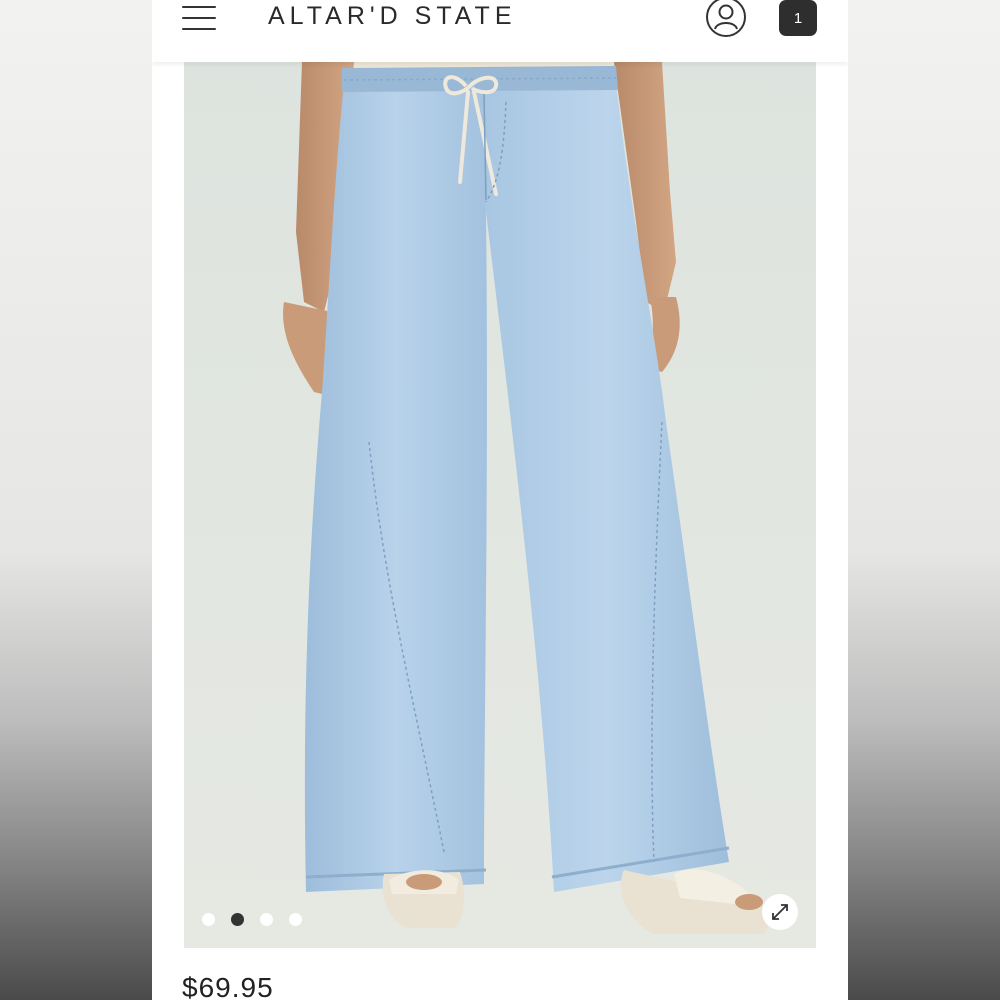 The height and width of the screenshot is (1000, 1000). I want to click on hamburger-menu-icon, so click(200, 18).